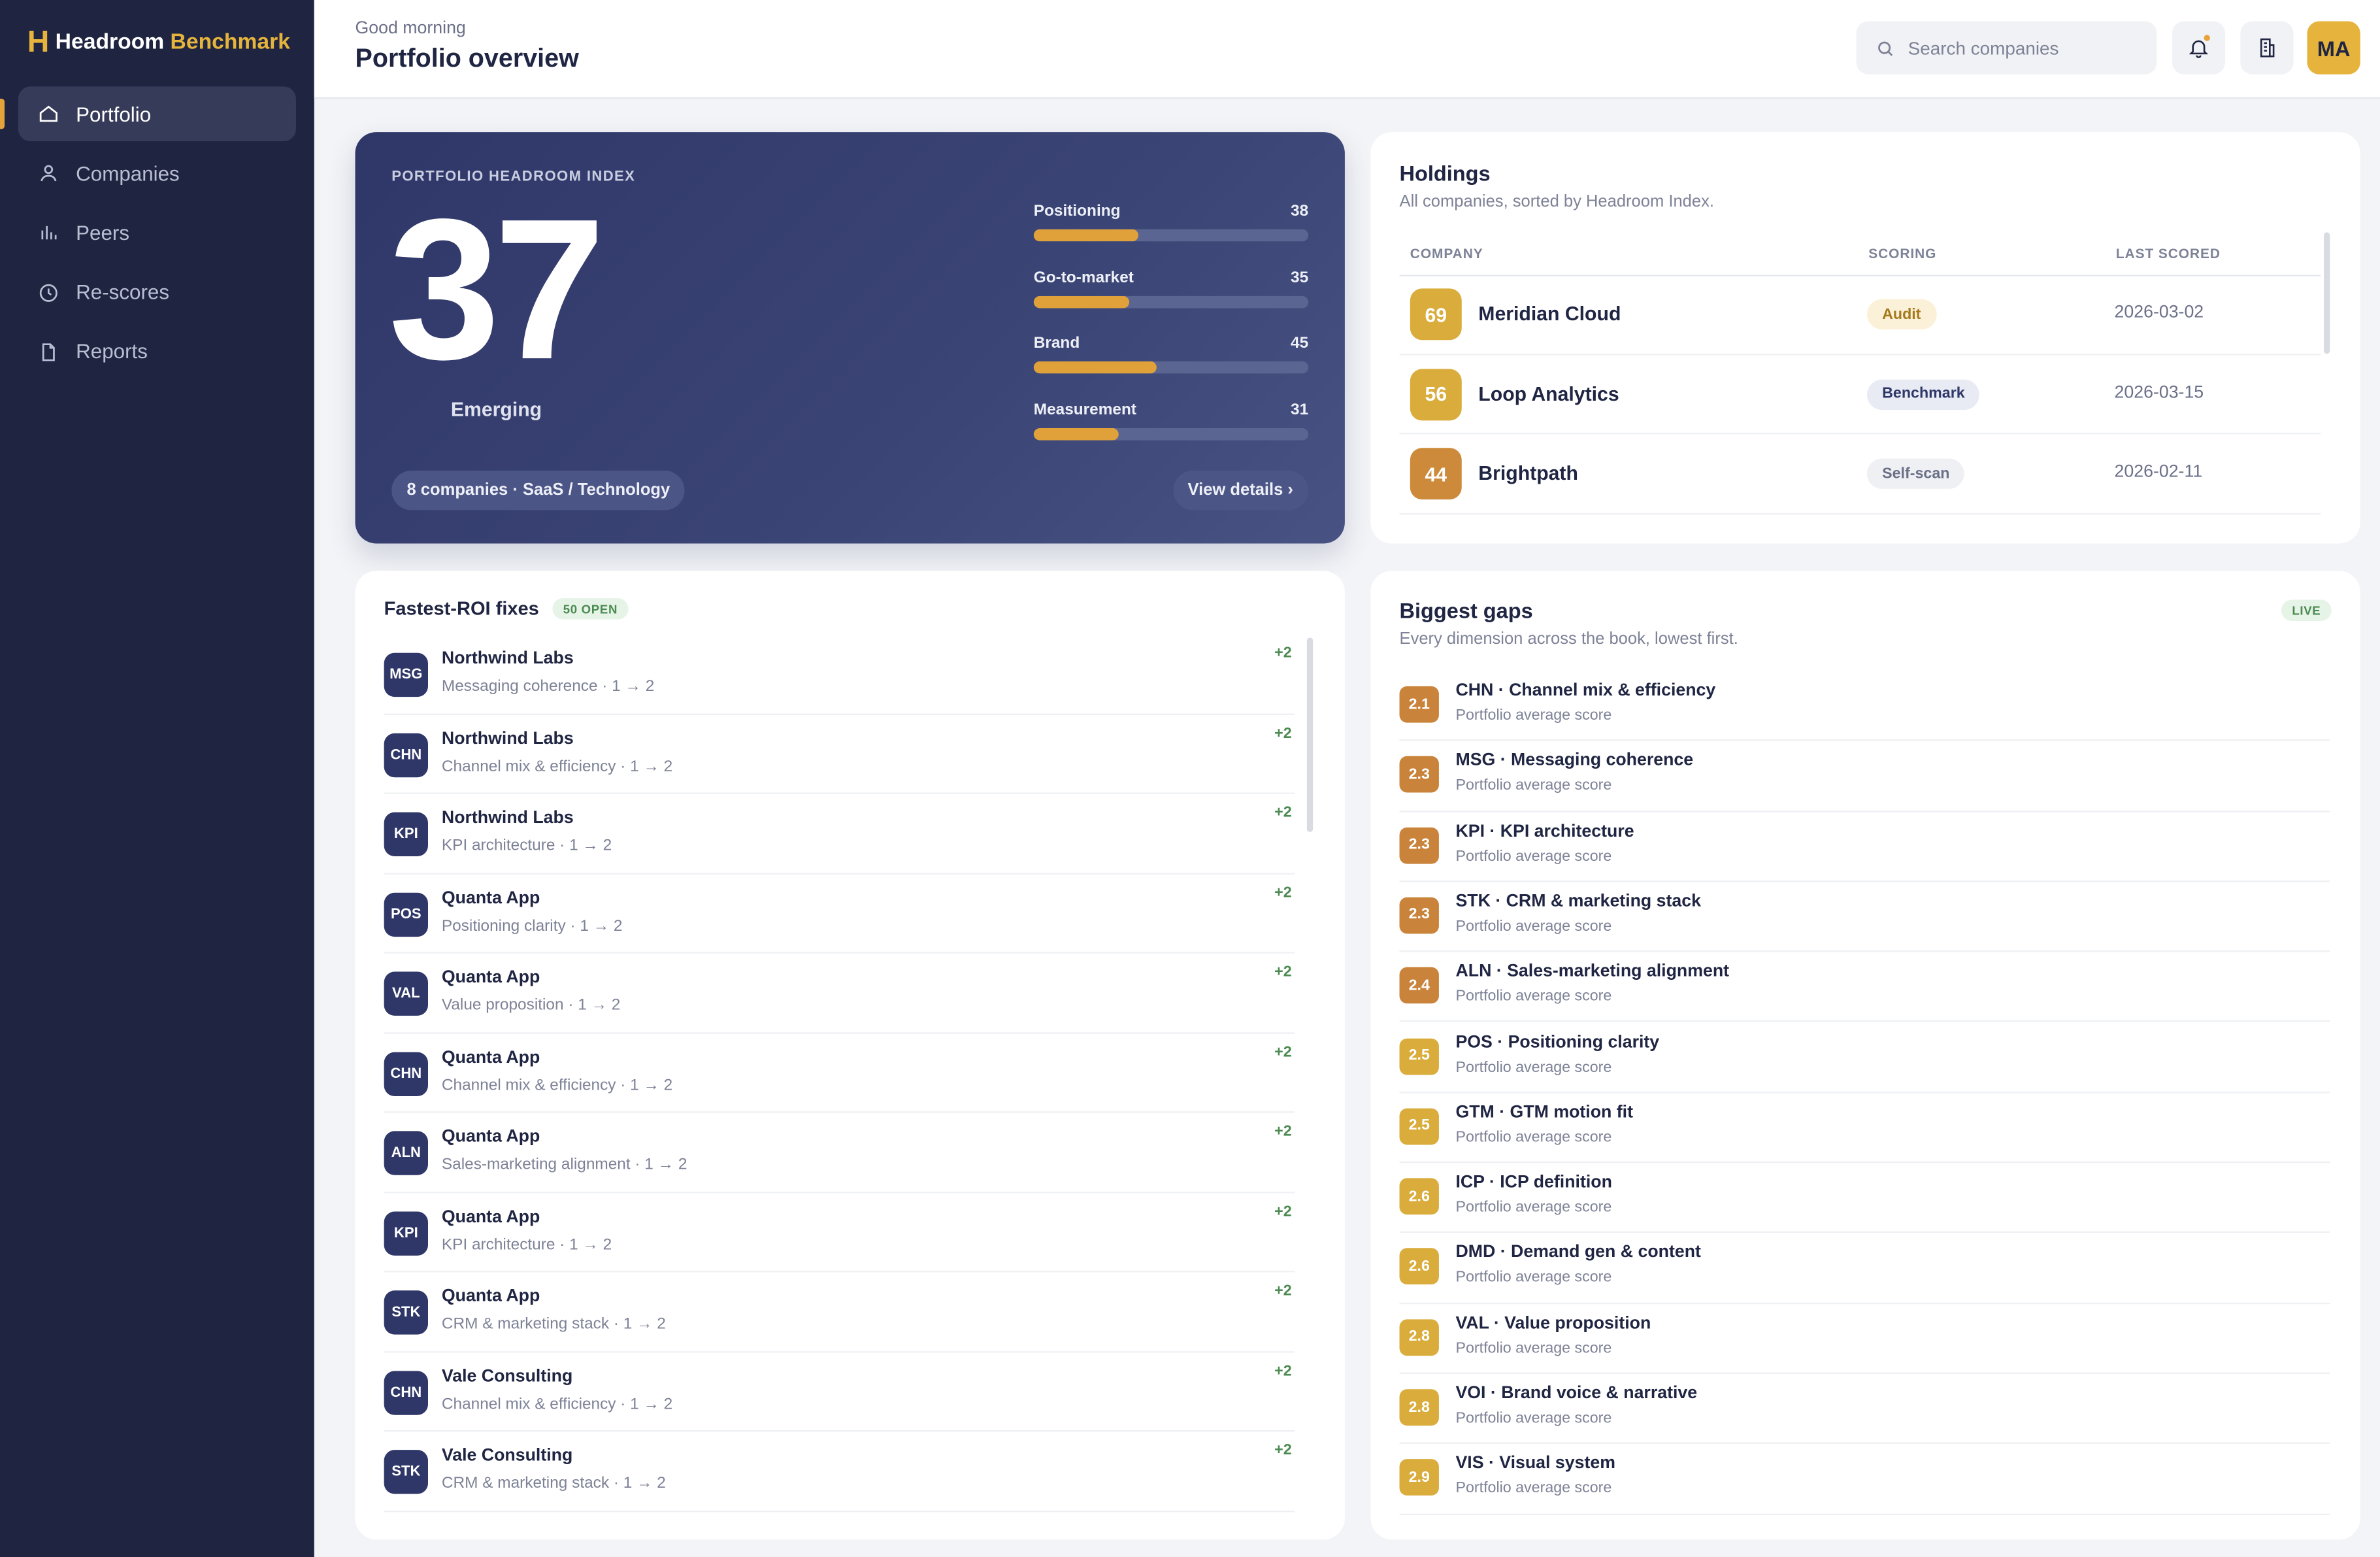  I want to click on gap-score-badge: 2.8, so click(1419, 1408).